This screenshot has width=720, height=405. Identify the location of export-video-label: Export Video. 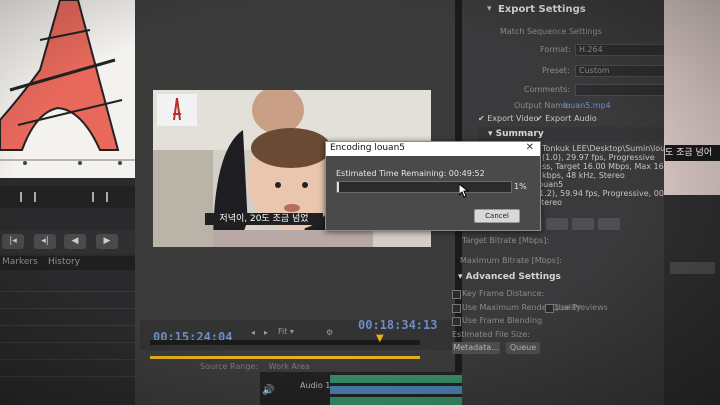
(513, 118).